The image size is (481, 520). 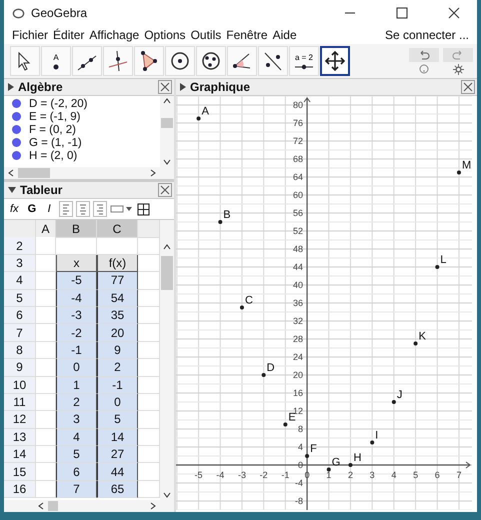 What do you see at coordinates (122, 209) in the screenshot?
I see `border-dropdown-icon` at bounding box center [122, 209].